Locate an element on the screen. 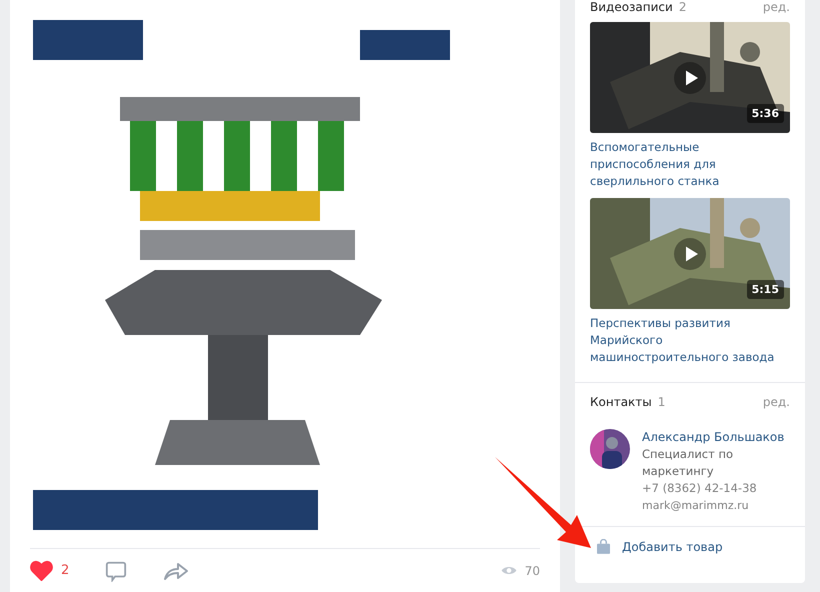 Image resolution: width=820 pixels, height=592 pixels. comment-icon is located at coordinates (116, 571).